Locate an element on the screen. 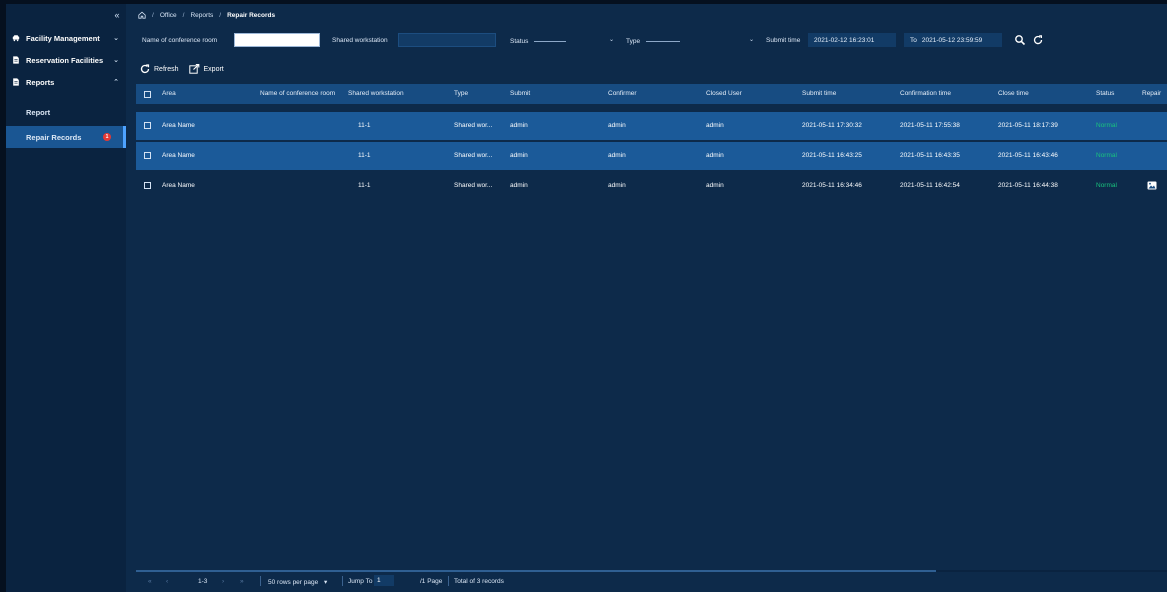  sidebar-item-reports: Reports ⌃ is located at coordinates (66, 82).